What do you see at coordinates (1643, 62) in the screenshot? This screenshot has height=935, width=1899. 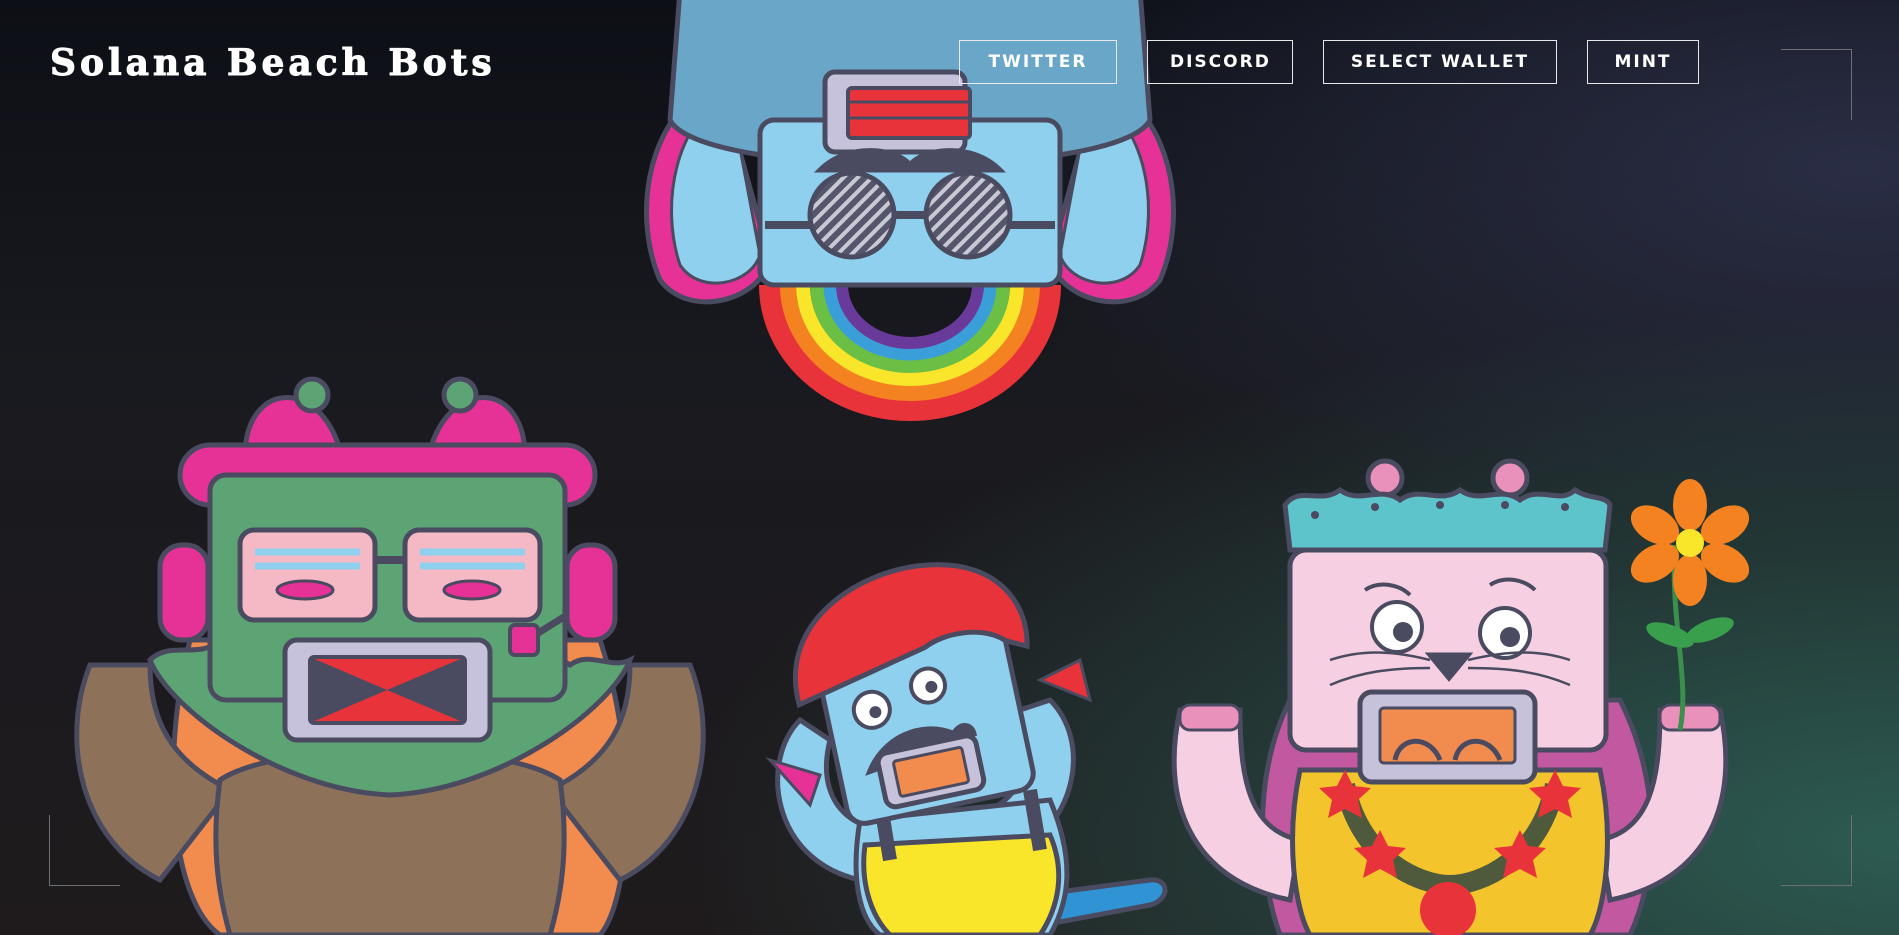 I see `mint-button: Mint` at bounding box center [1643, 62].